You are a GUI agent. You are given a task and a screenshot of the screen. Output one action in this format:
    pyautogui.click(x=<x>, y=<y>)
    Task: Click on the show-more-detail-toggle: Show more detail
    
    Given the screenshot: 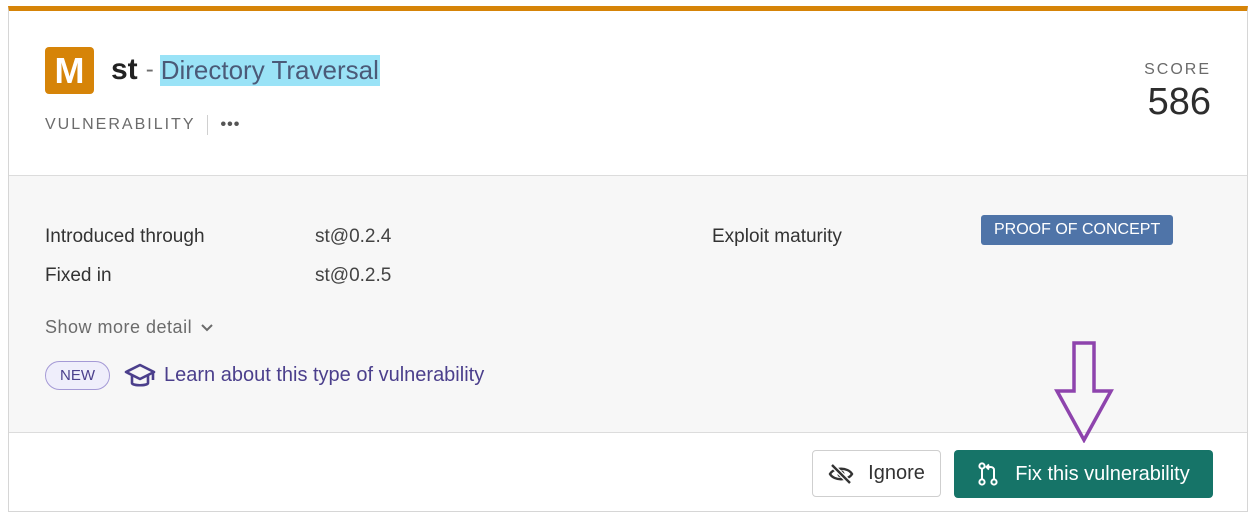 What is the action you would take?
    pyautogui.click(x=129, y=327)
    